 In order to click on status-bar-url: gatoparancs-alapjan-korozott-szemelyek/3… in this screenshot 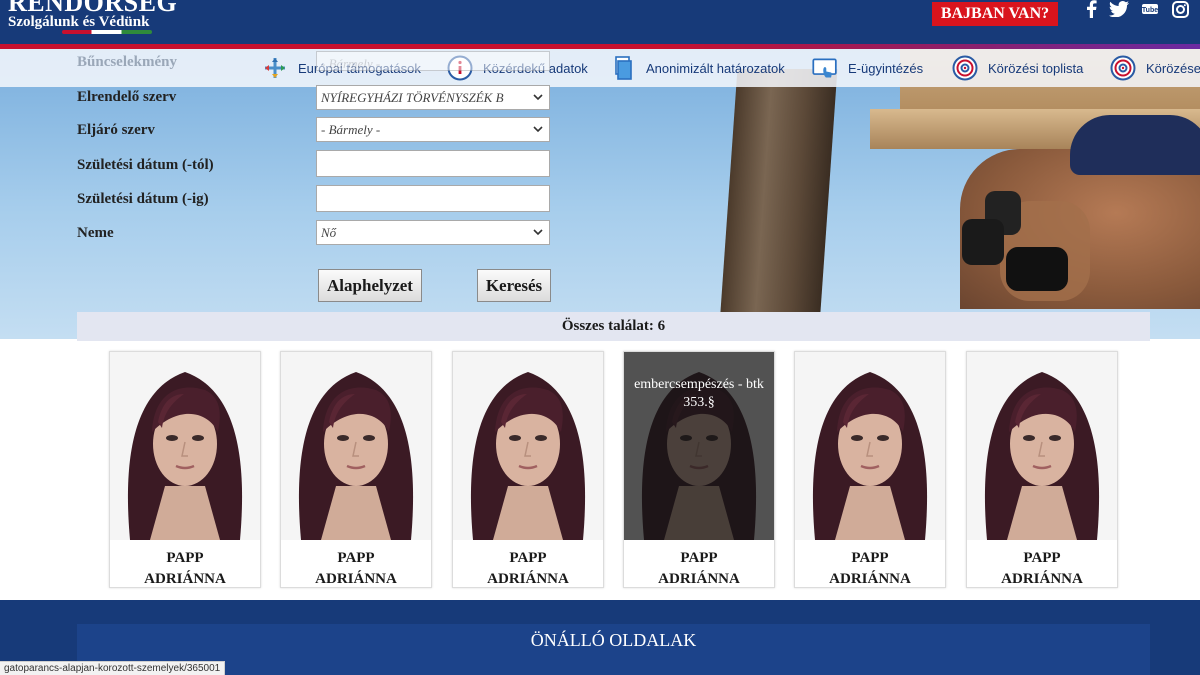, I will do `click(113, 668)`.